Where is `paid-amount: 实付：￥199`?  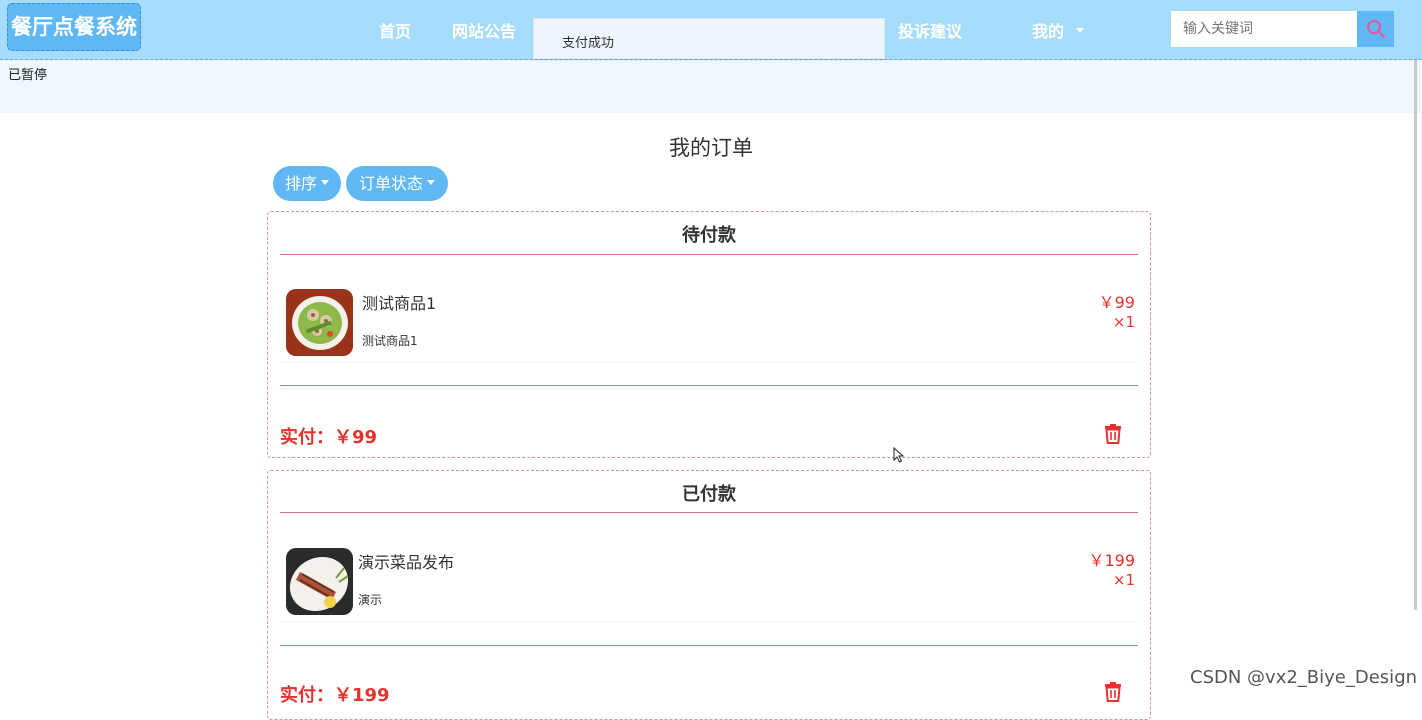
paid-amount: 实付：￥199 is located at coordinates (335, 695).